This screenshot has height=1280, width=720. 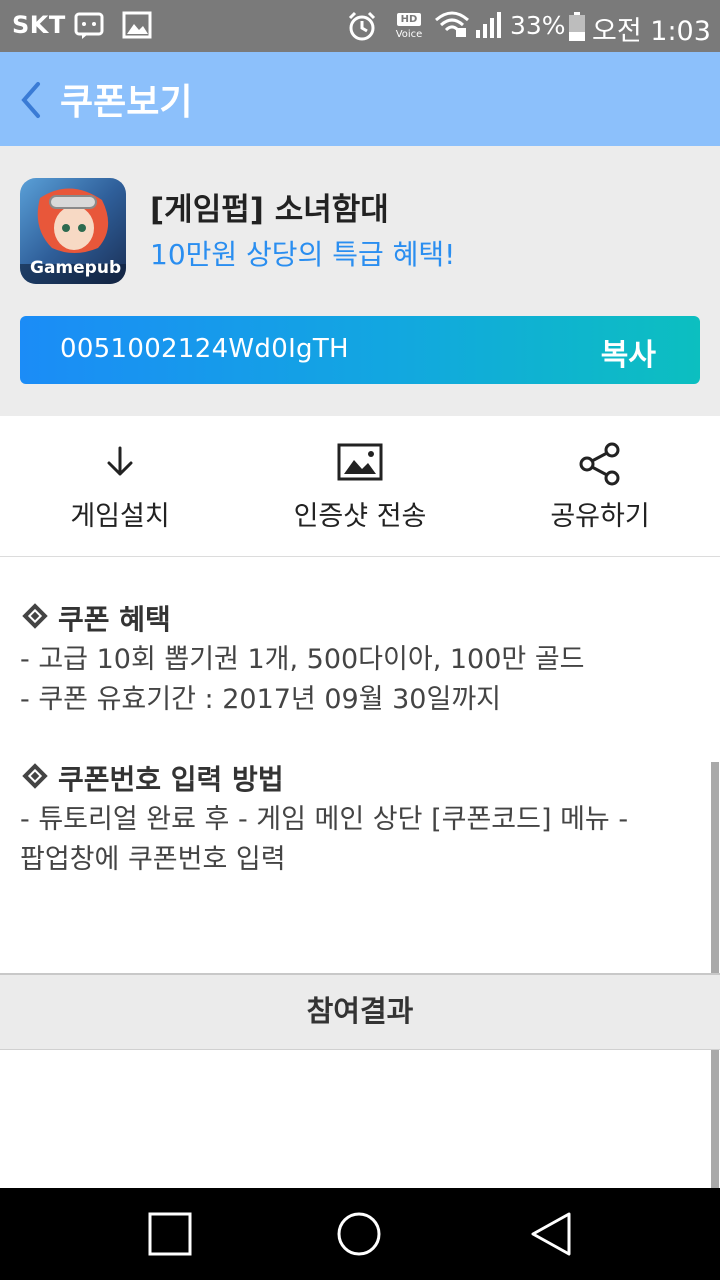 I want to click on system-nav-bar, so click(x=360, y=1234).